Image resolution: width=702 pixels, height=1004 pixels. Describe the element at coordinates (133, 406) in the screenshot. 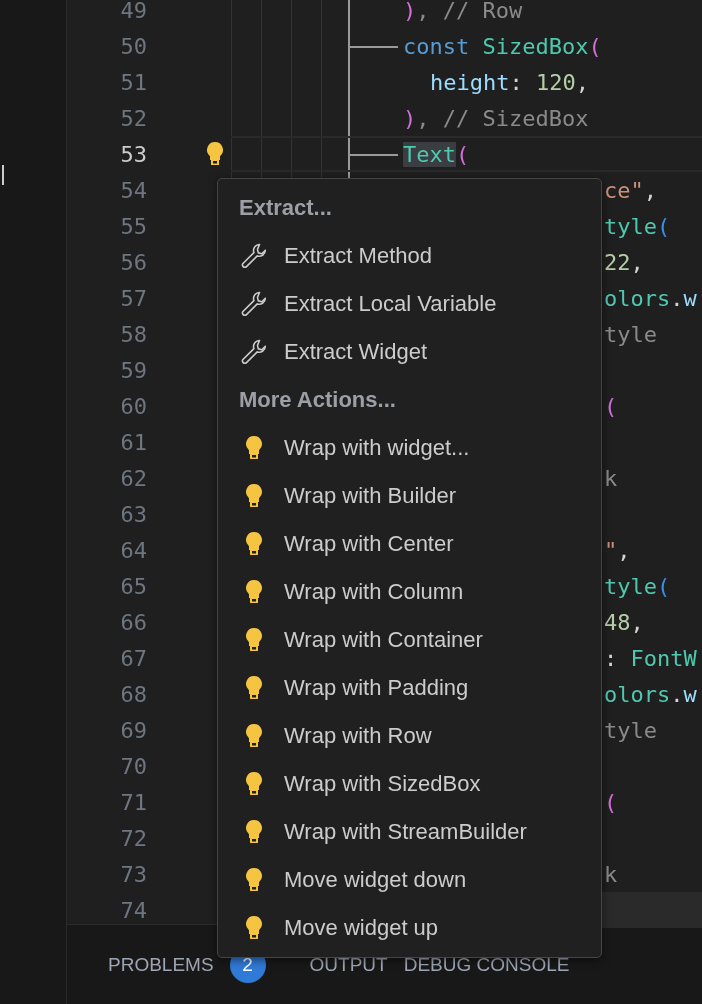

I see `line-number: 60` at that location.